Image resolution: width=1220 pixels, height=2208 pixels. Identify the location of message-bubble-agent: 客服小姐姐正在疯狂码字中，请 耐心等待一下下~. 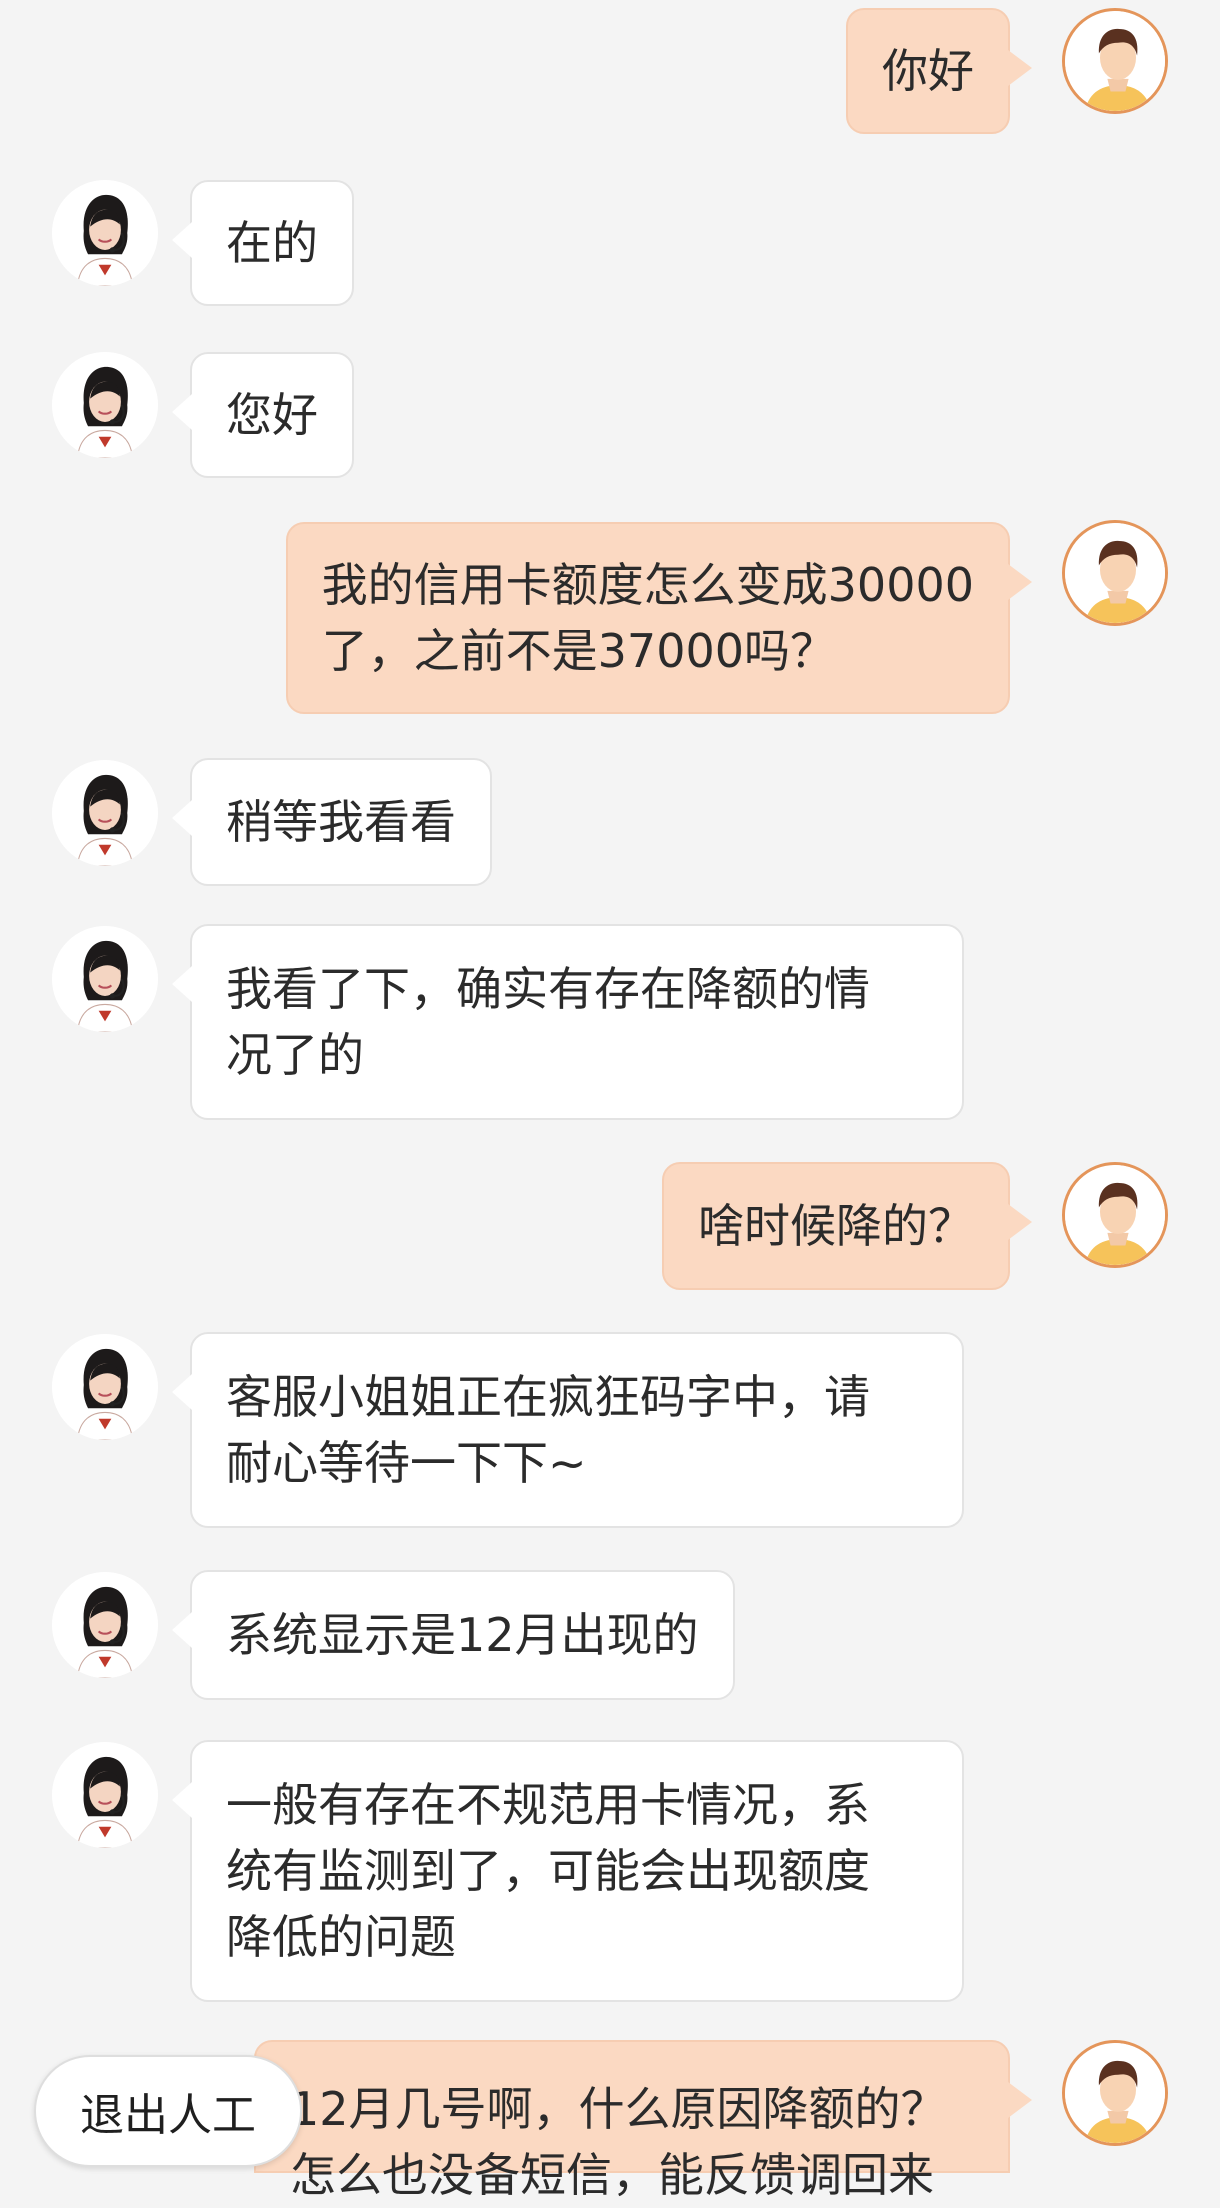
(568, 1430).